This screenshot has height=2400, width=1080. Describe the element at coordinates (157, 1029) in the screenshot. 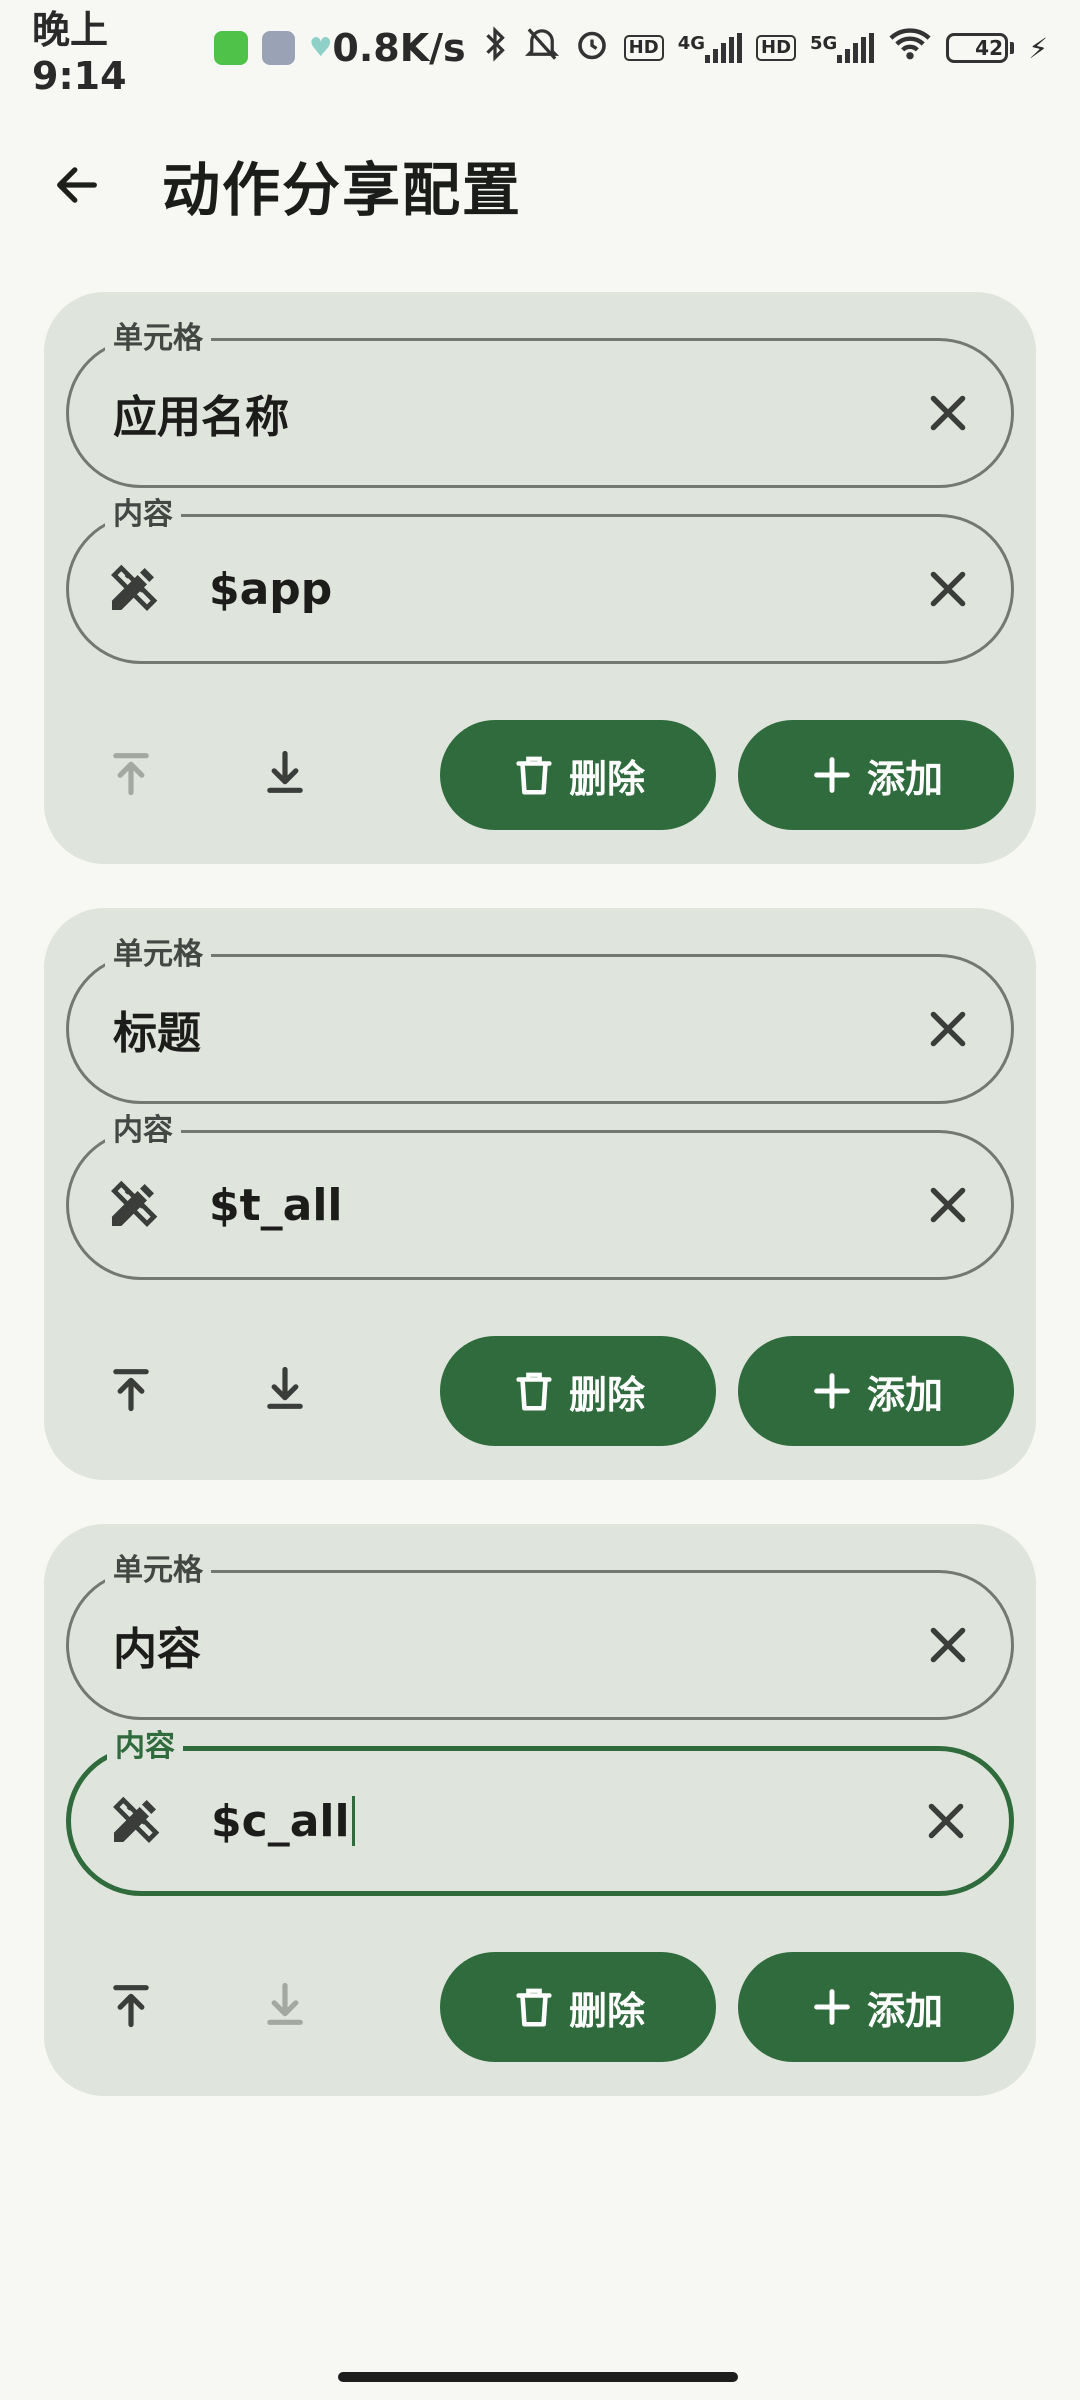

I see `cell-field-value: 标题` at that location.